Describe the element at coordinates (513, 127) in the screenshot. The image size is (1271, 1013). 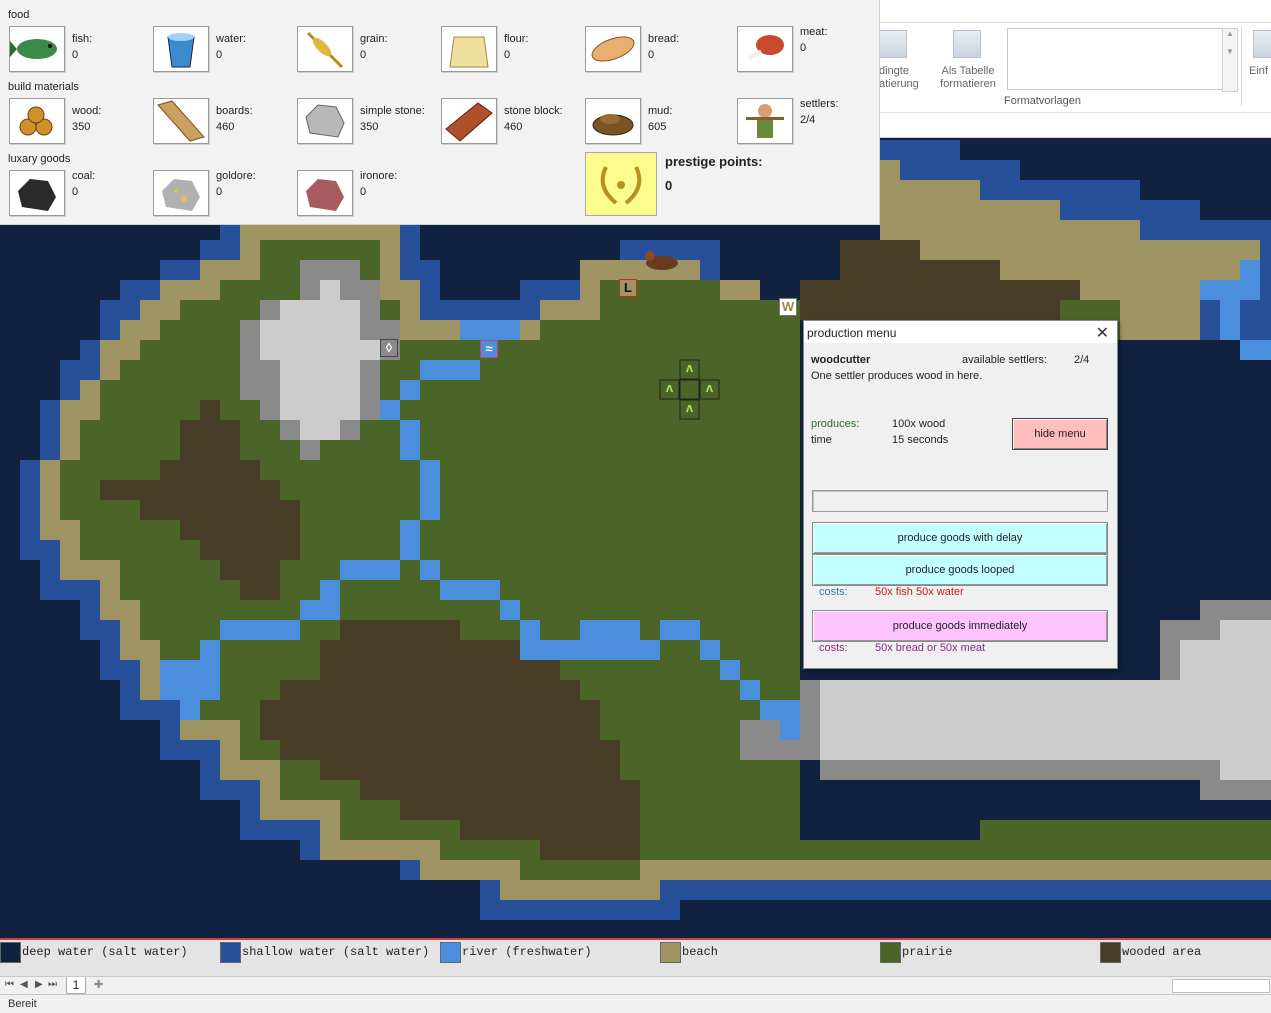
I see `stone-block-value: 460` at that location.